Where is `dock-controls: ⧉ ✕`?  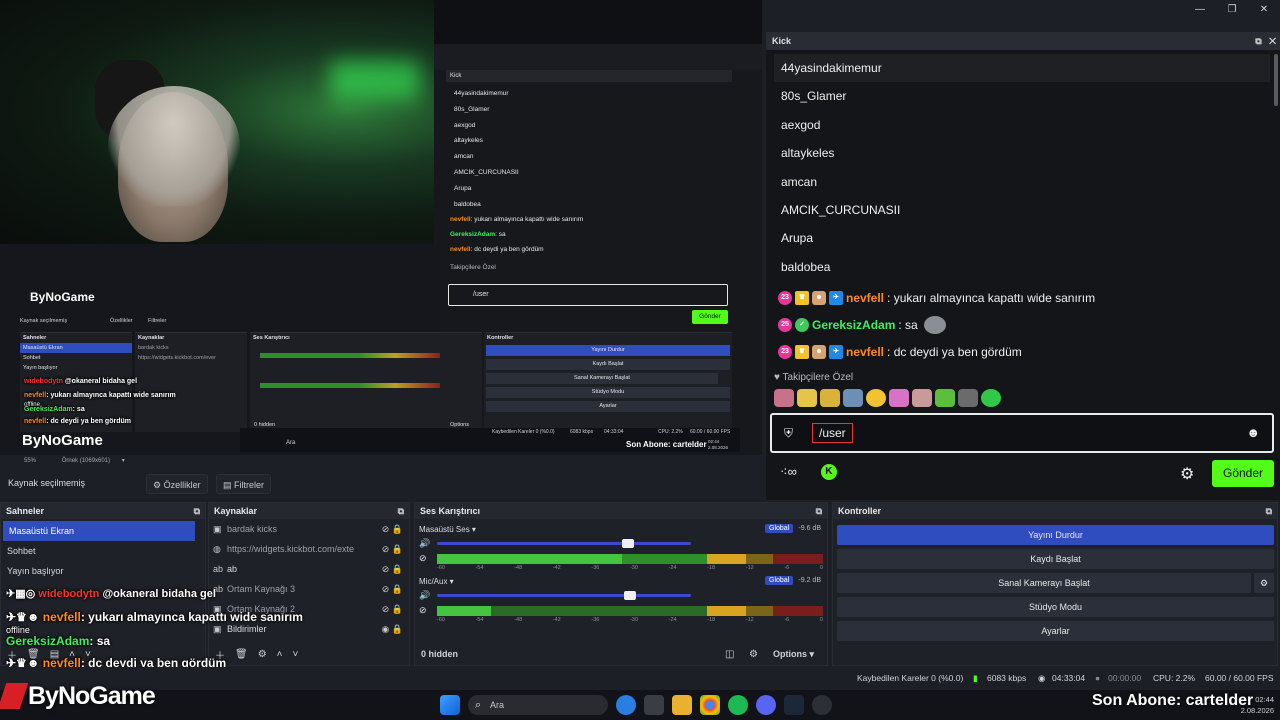 dock-controls: ⧉ ✕ is located at coordinates (1265, 41).